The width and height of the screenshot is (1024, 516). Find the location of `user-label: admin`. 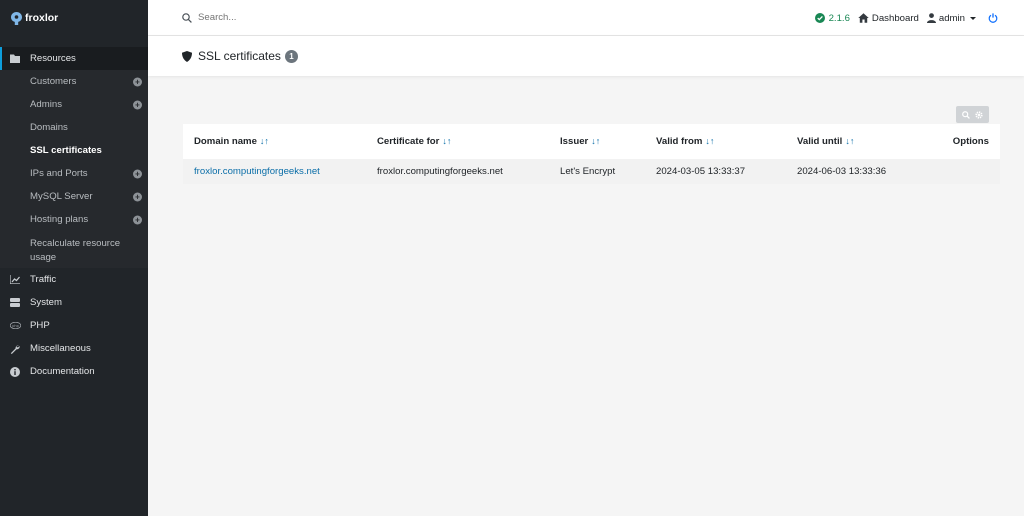

user-label: admin is located at coordinates (951, 18).